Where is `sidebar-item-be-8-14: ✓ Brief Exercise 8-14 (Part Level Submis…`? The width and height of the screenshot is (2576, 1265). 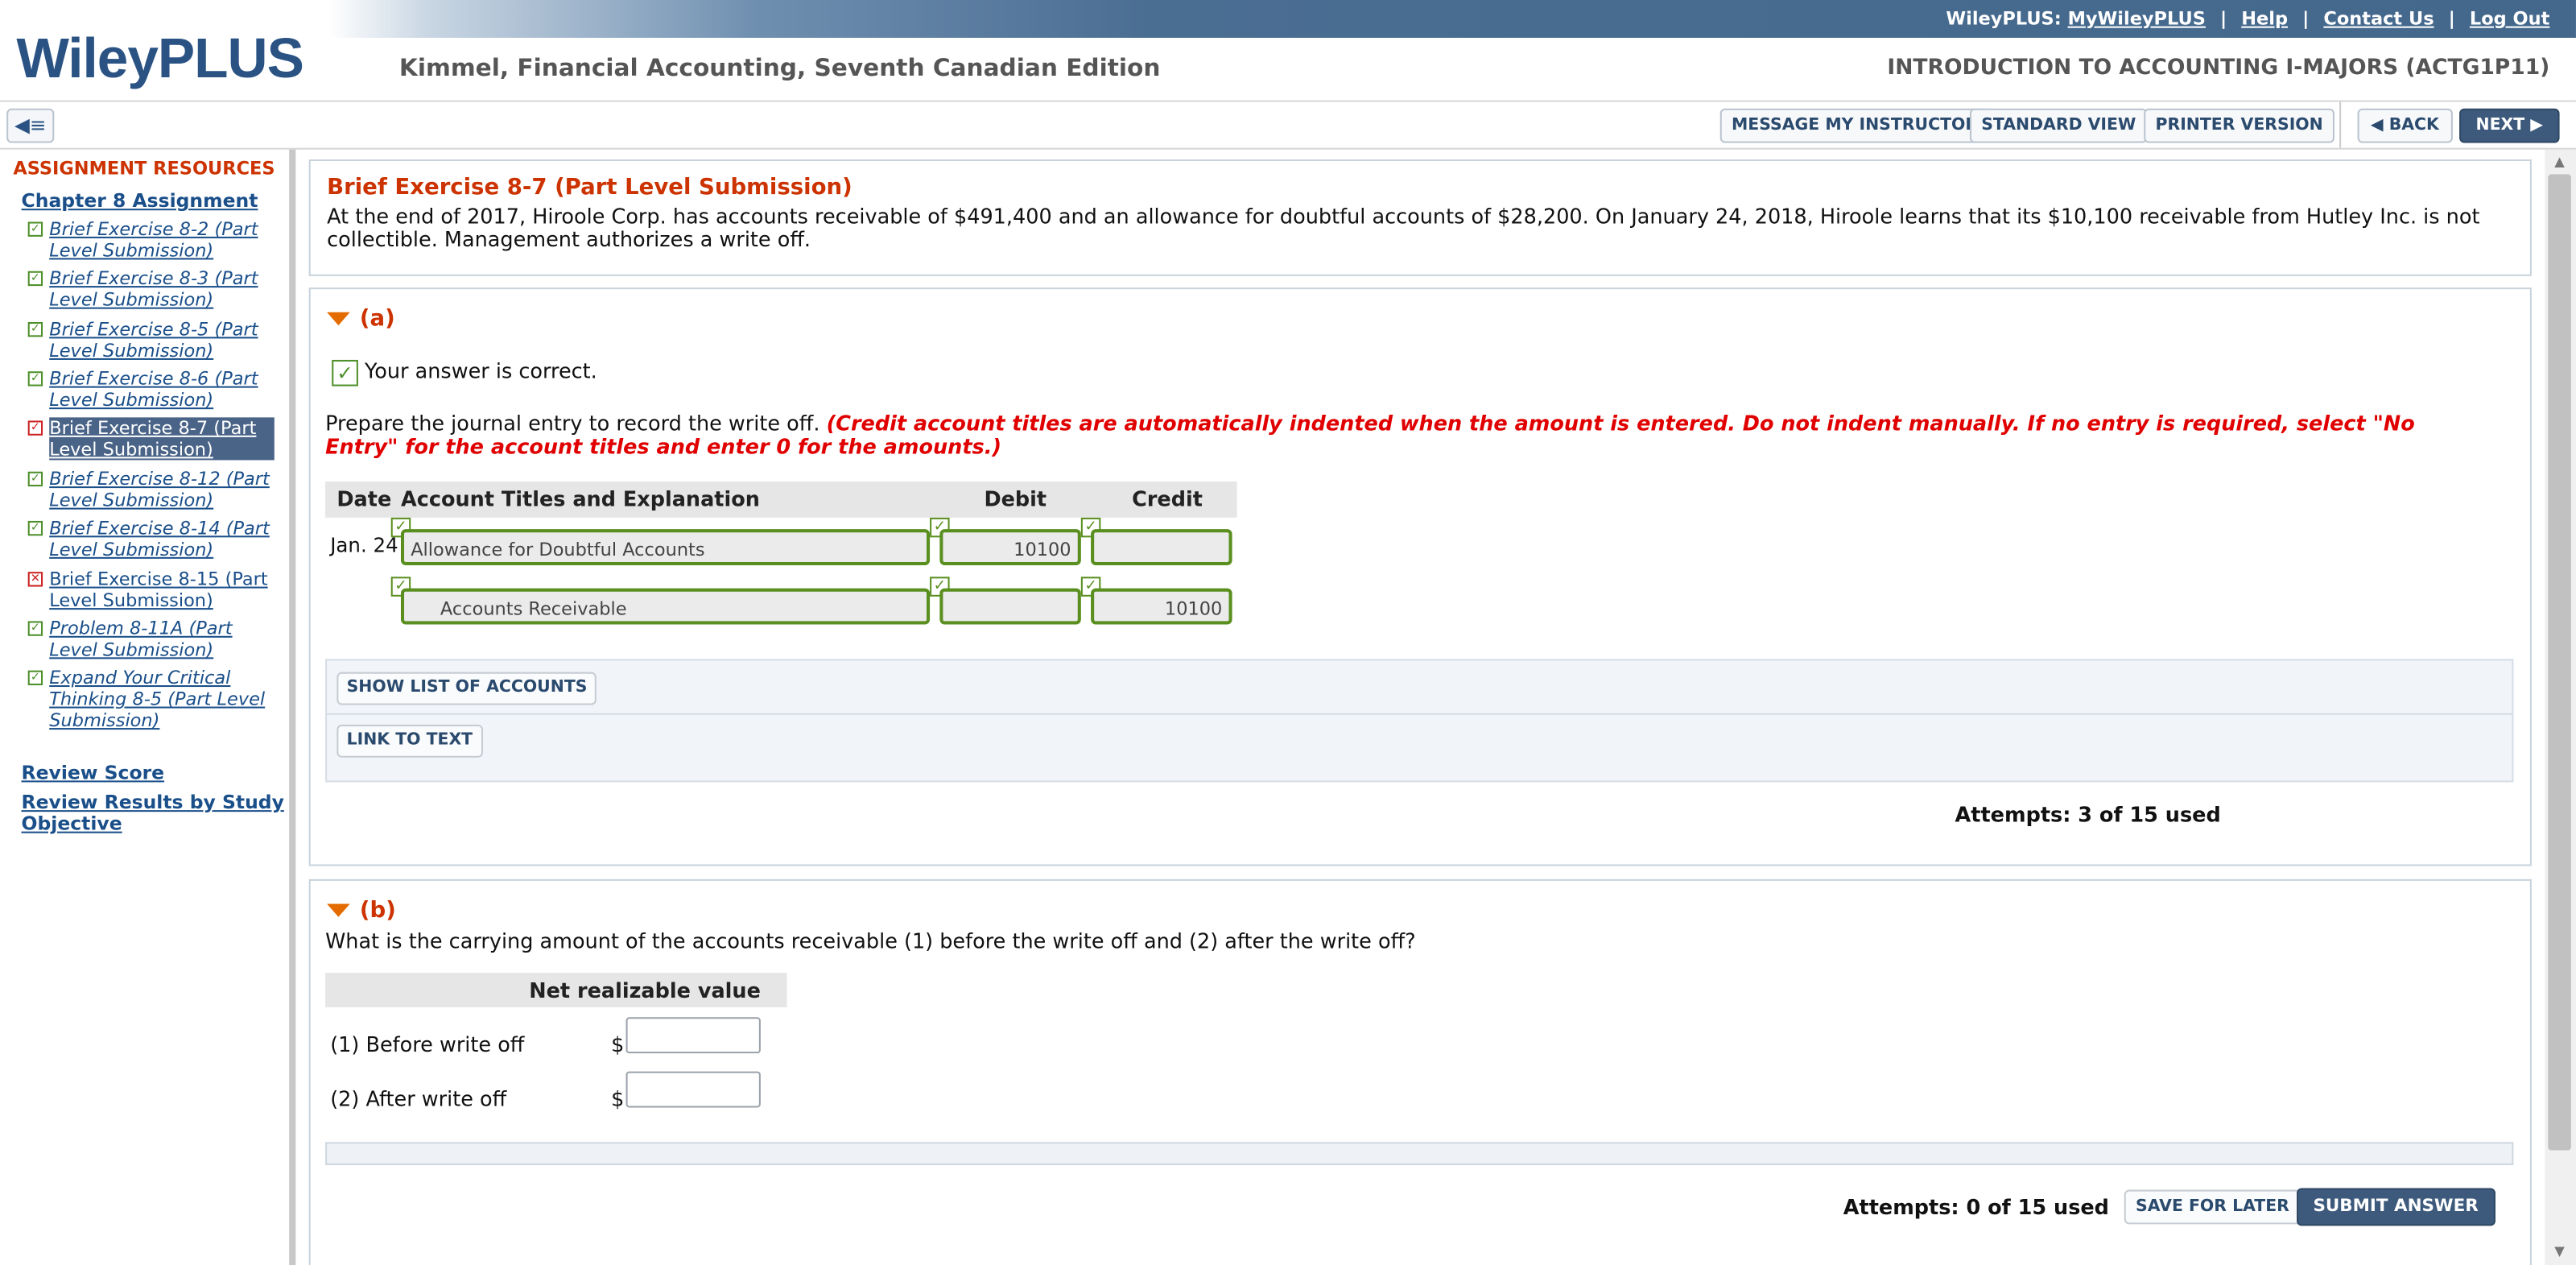 sidebar-item-be-8-14: ✓ Brief Exercise 8-14 (Part Level Submis… is located at coordinates (151, 539).